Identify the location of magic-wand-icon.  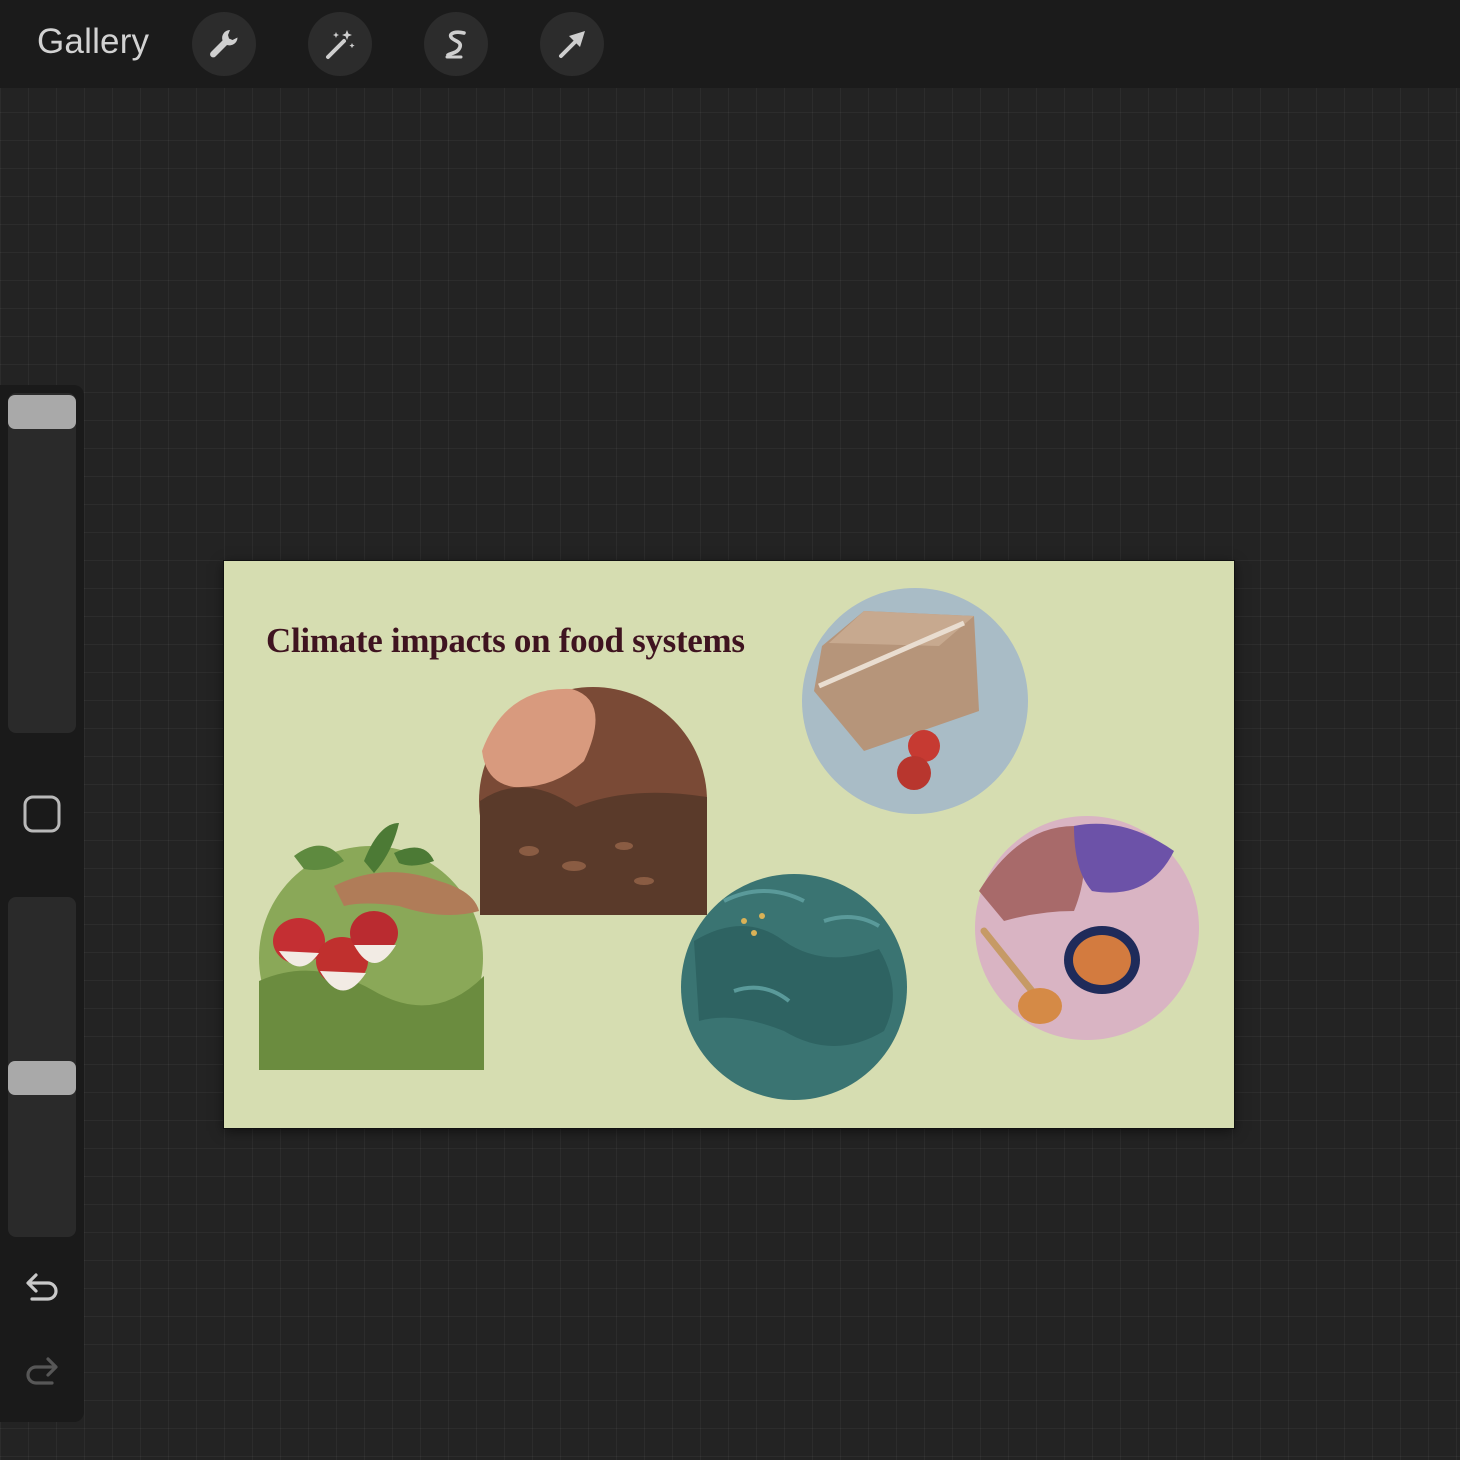
(340, 44).